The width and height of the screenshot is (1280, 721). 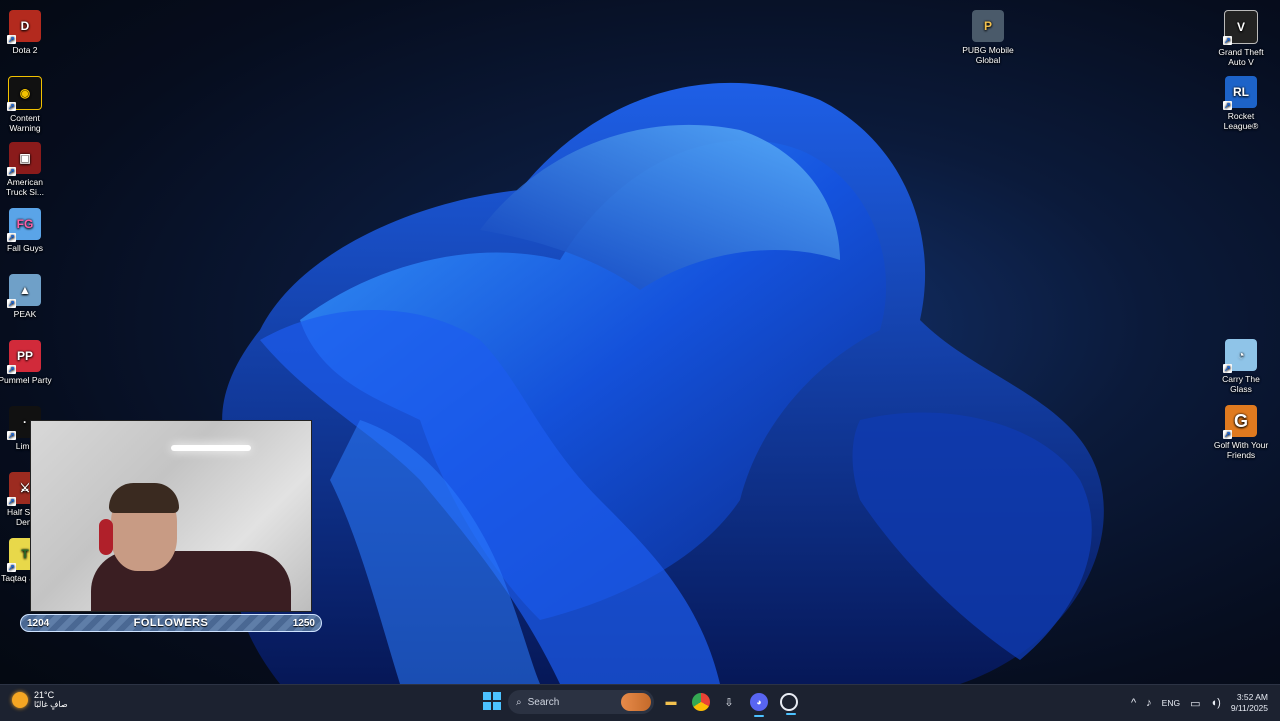 I want to click on desktop-icon-dota2: D ↗ Dota 2, so click(x=26, y=32).